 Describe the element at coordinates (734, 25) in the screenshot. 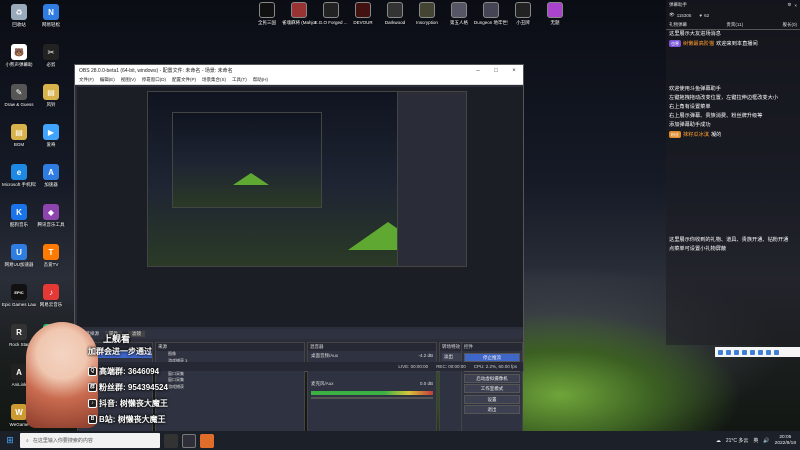

I see `tab-vip: 贵宾(11)` at that location.